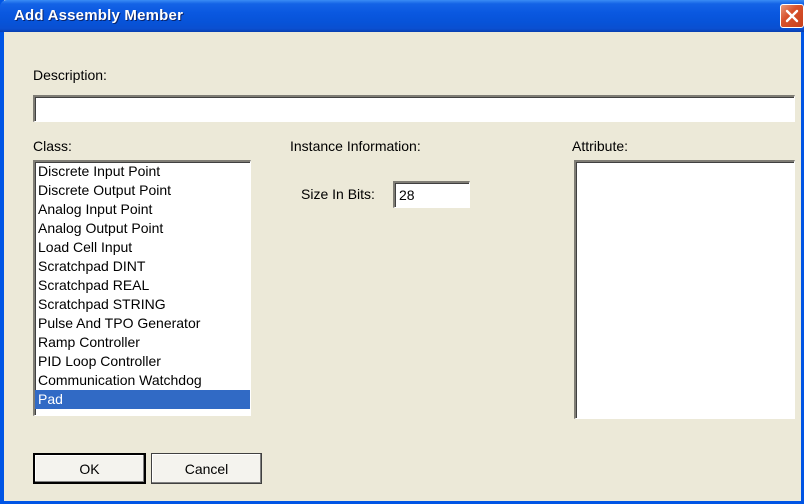 The width and height of the screenshot is (804, 504). I want to click on ok-button: OK, so click(89, 468).